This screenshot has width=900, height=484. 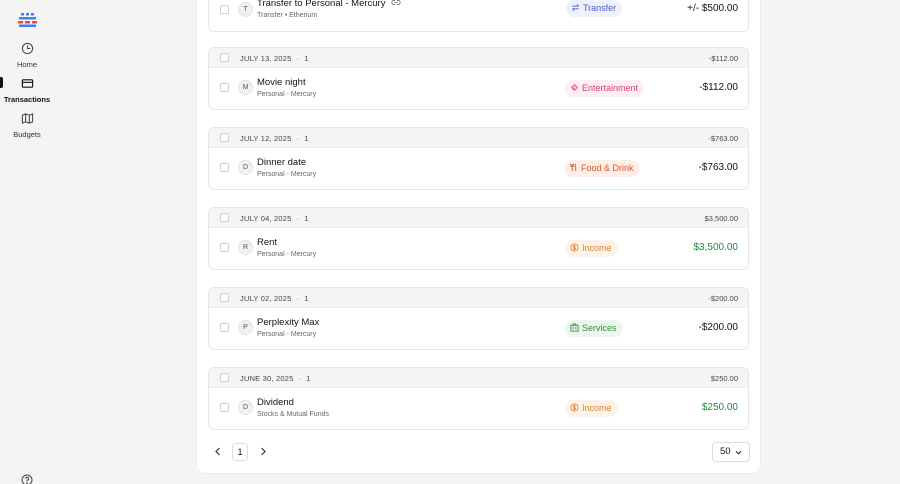 What do you see at coordinates (27, 99) in the screenshot?
I see `sidebar-item-label: Transactions` at bounding box center [27, 99].